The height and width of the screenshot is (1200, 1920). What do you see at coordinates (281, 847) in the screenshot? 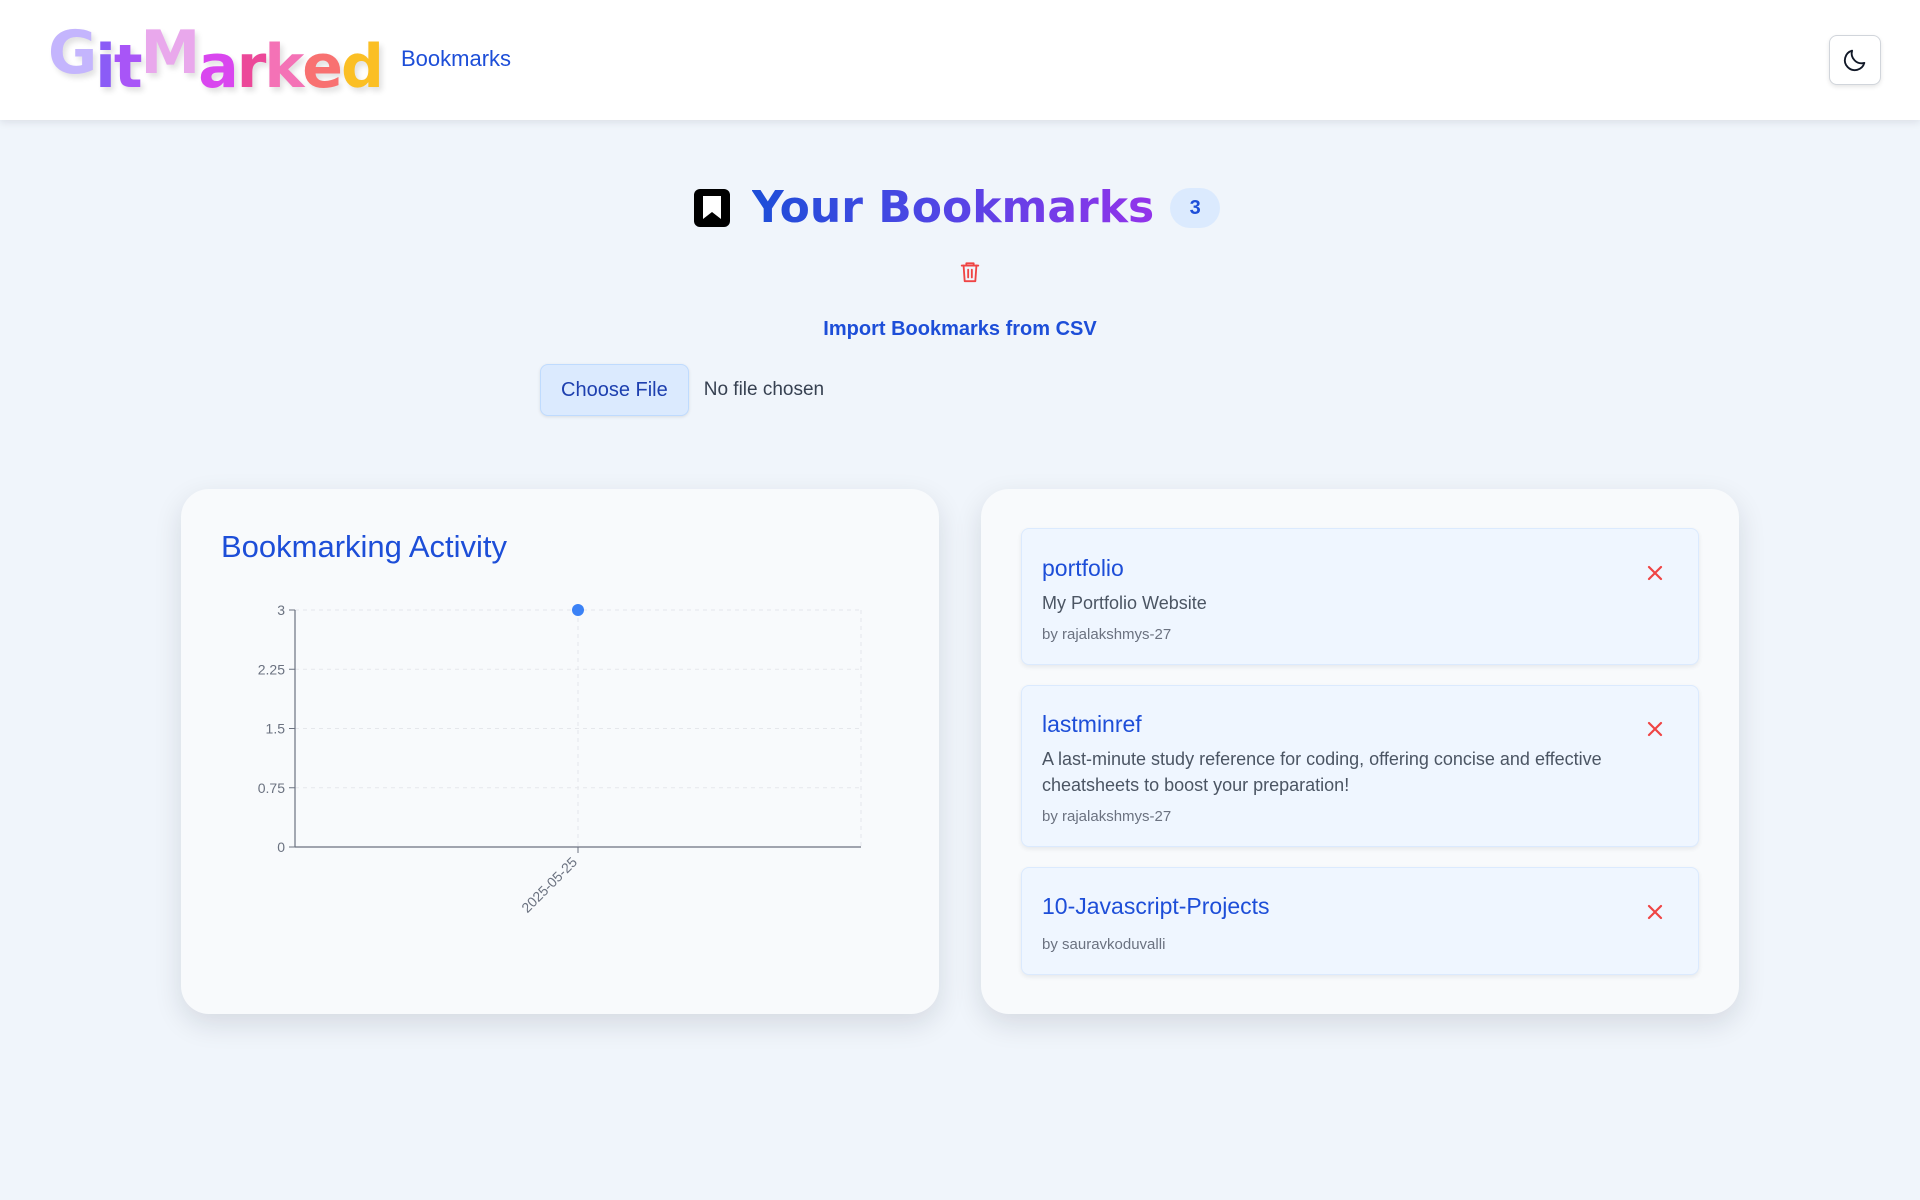
I see `y-tick-label: 0` at bounding box center [281, 847].